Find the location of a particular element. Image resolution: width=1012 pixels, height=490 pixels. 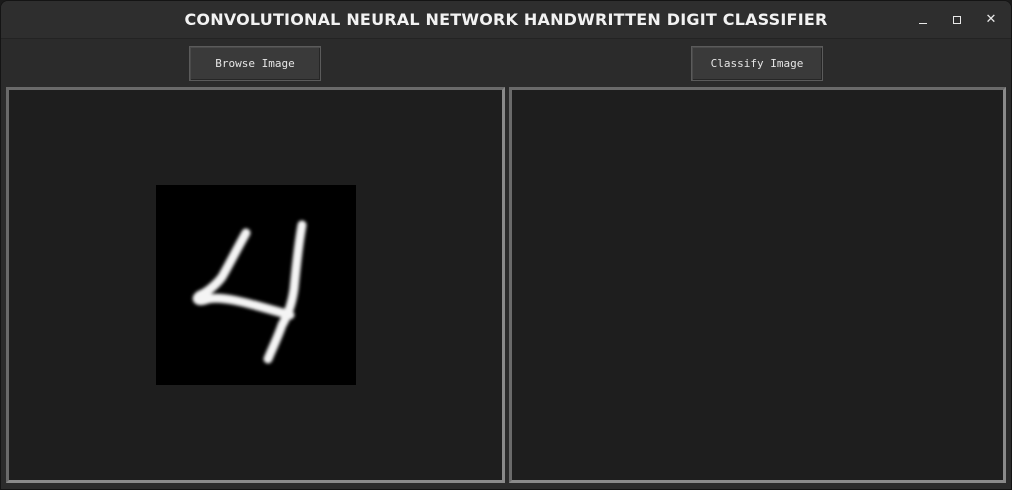

handwritten-digit-image is located at coordinates (256, 285).